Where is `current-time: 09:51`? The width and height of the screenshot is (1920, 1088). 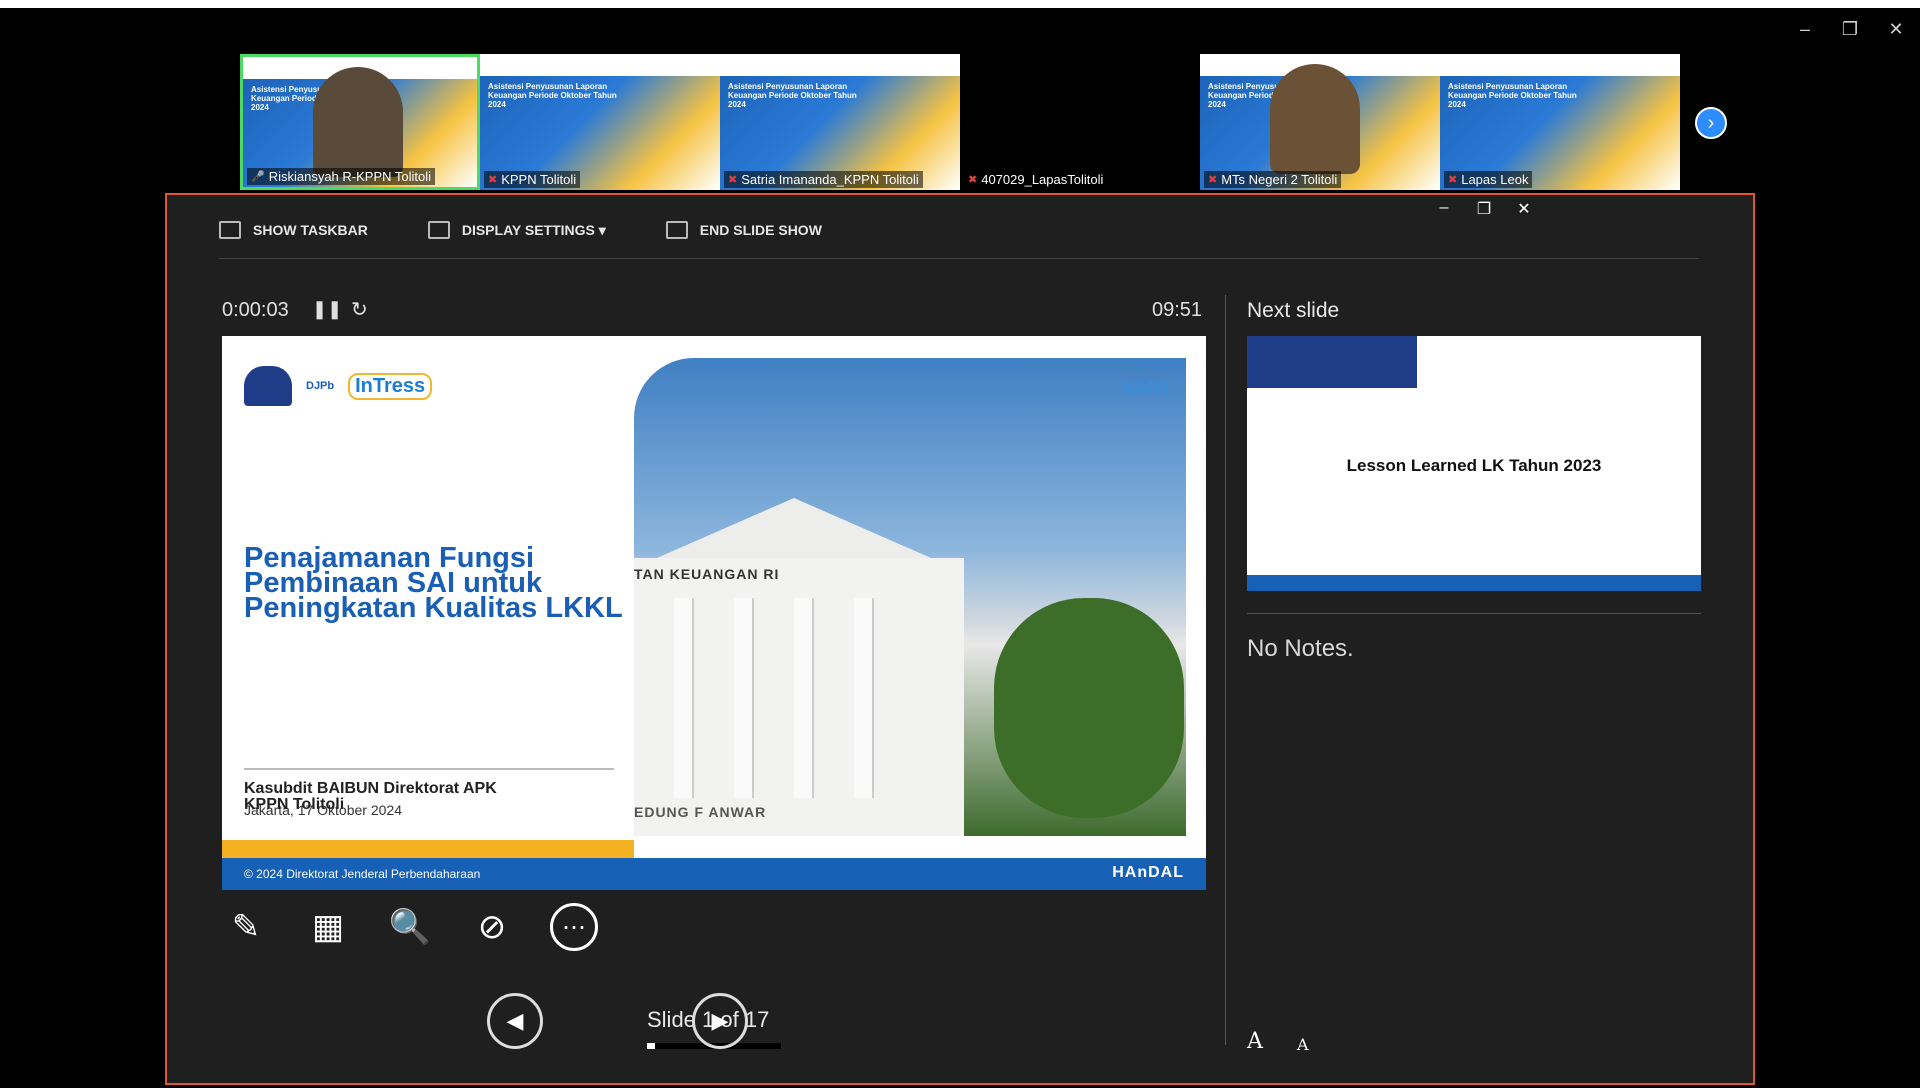
current-time: 09:51 is located at coordinates (1177, 310).